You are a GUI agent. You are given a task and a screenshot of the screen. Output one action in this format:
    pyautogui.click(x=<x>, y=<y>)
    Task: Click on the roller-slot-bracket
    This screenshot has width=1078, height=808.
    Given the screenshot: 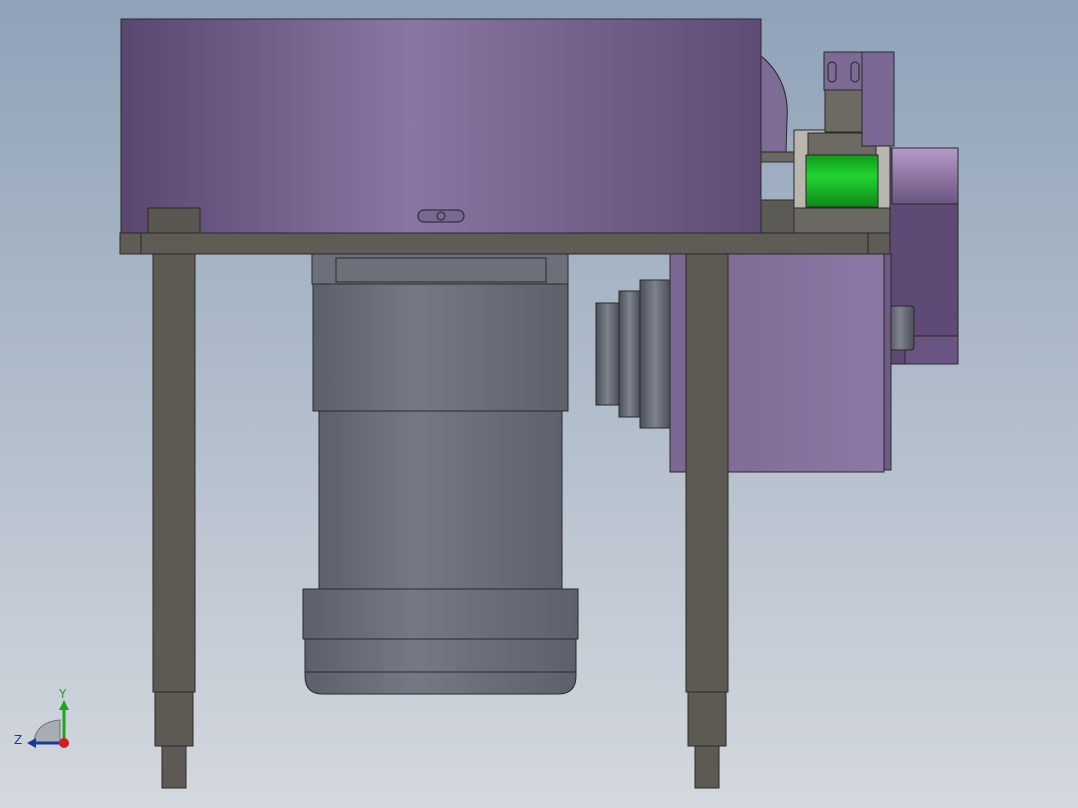 What is the action you would take?
    pyautogui.click(x=845, y=71)
    